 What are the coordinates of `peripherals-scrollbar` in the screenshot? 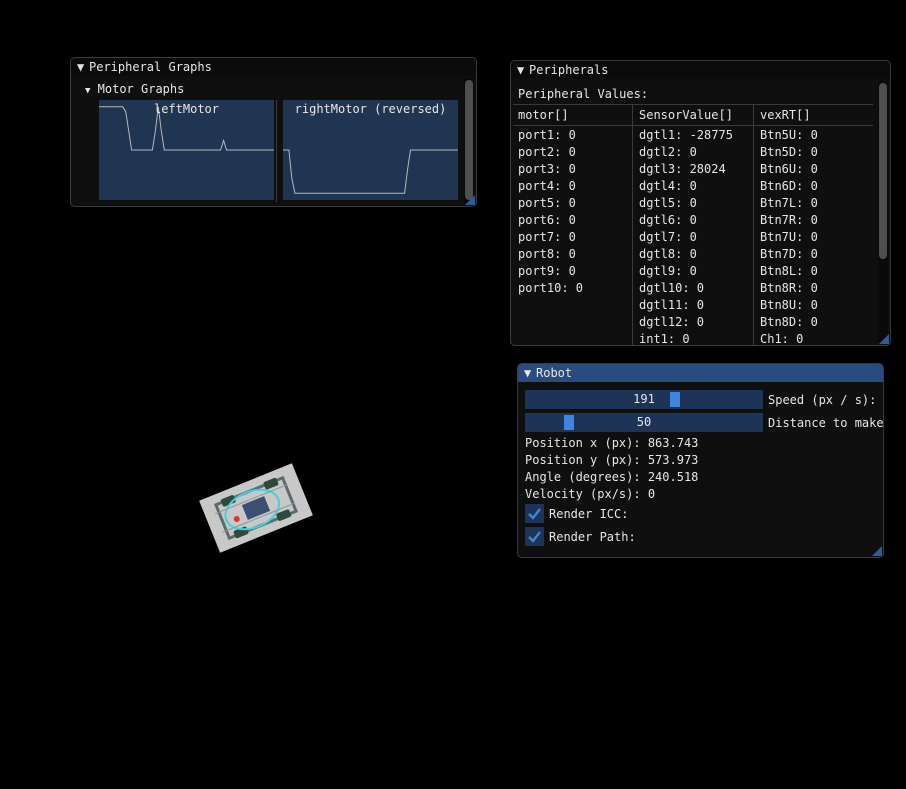 It's located at (883, 212).